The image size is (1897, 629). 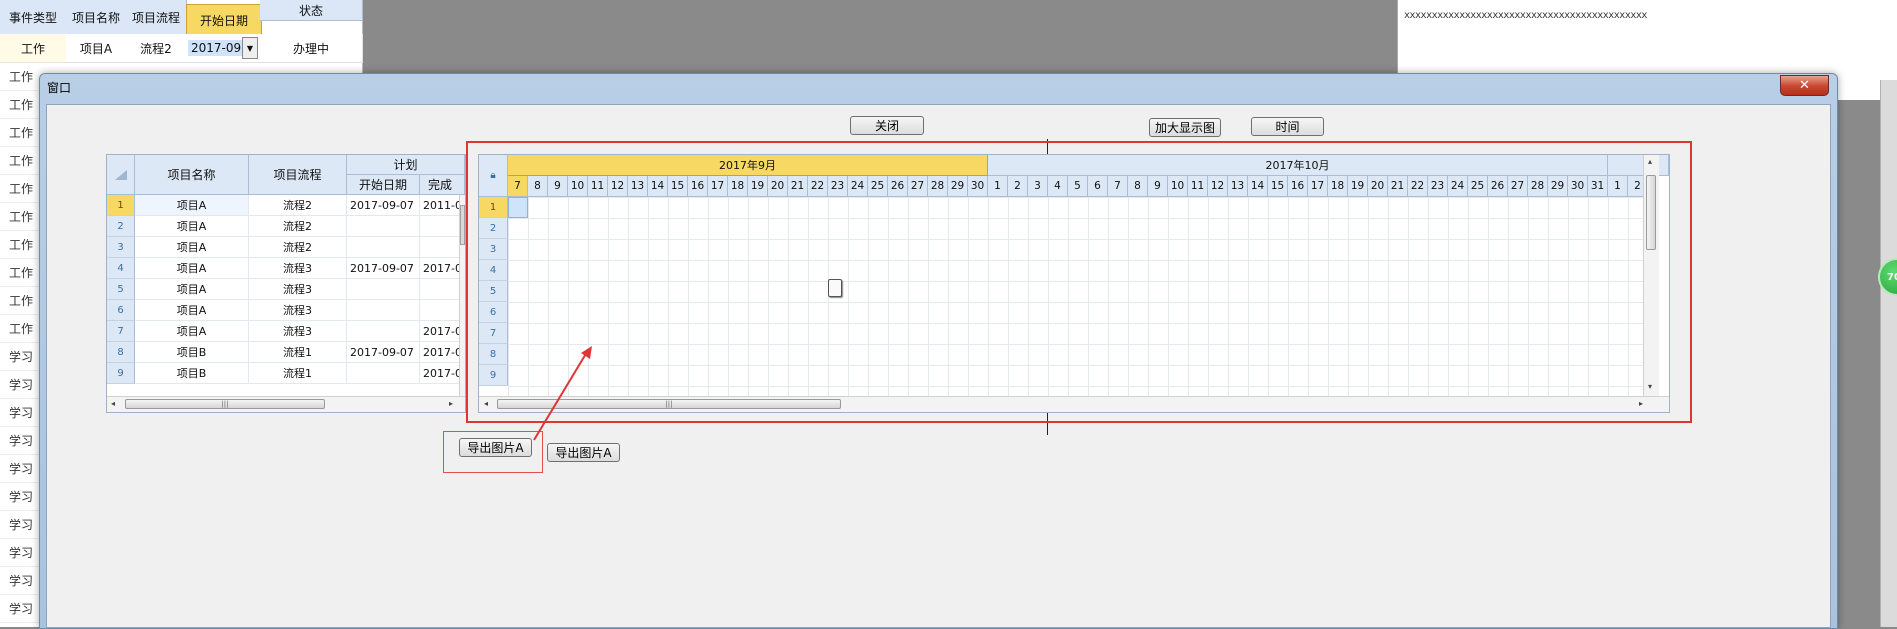 What do you see at coordinates (250, 48) in the screenshot?
I see `chevron-down-icon: ▼` at bounding box center [250, 48].